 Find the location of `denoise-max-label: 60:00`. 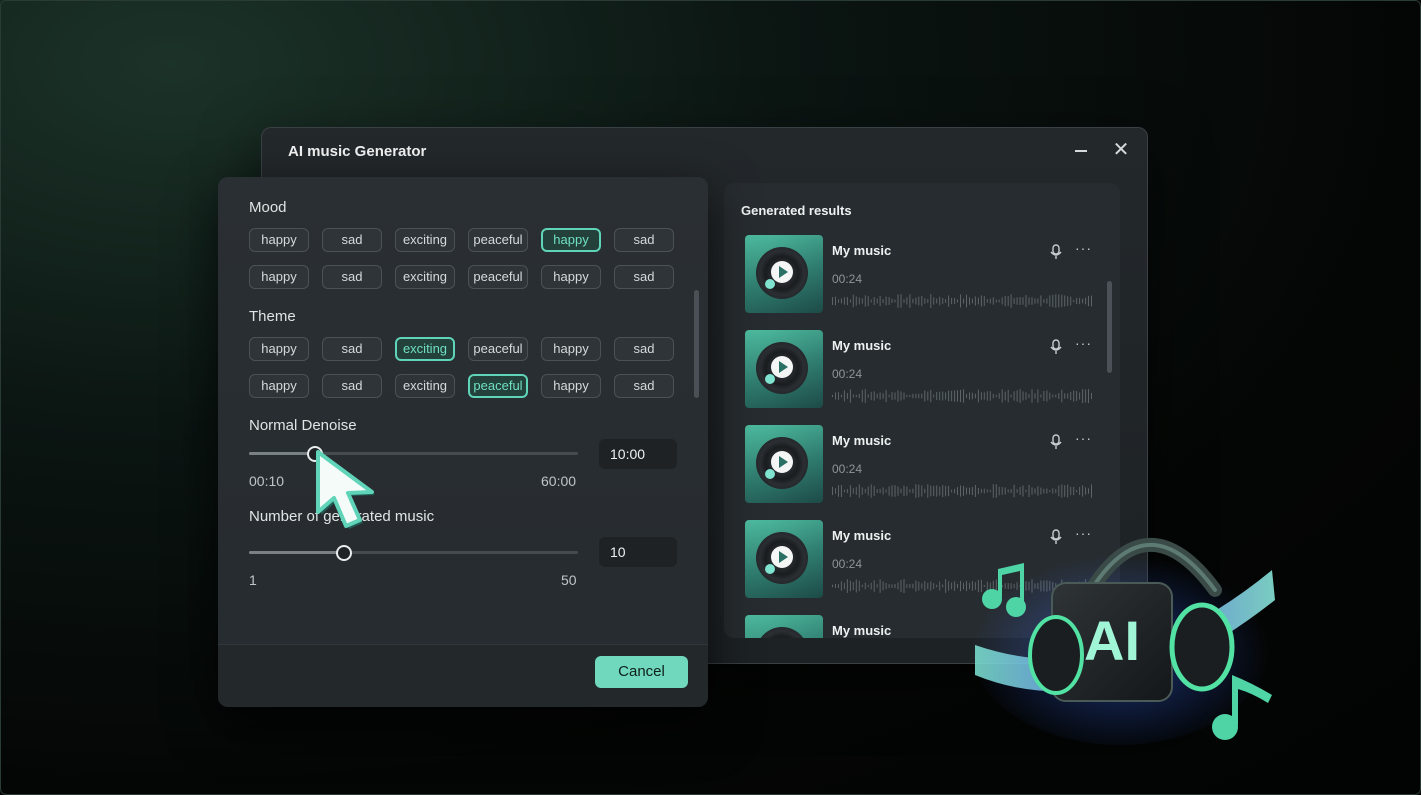

denoise-max-label: 60:00 is located at coordinates (559, 481).